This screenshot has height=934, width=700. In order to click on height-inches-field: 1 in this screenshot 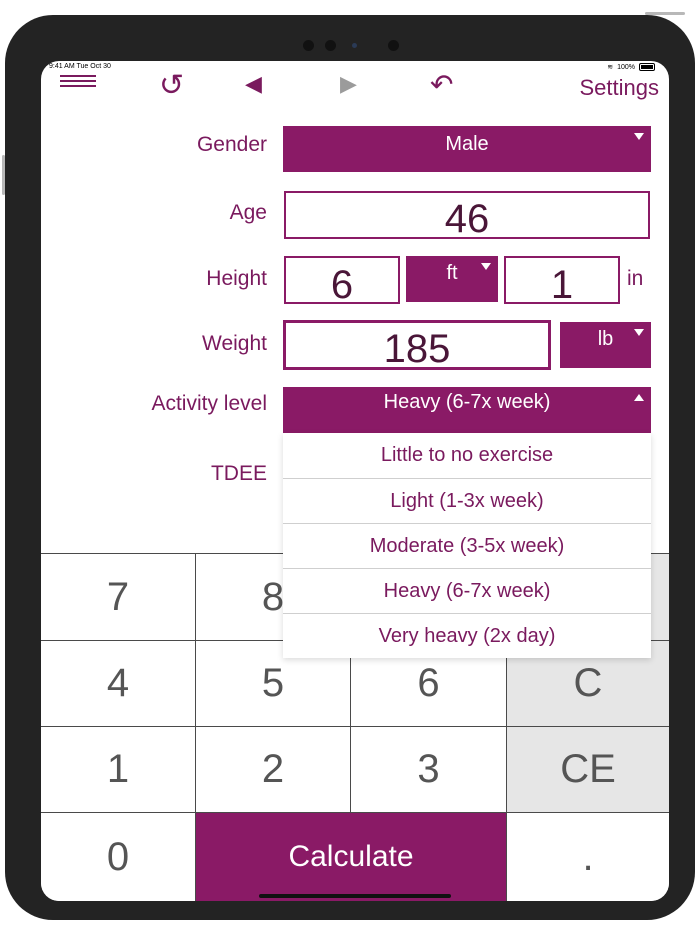, I will do `click(562, 281)`.